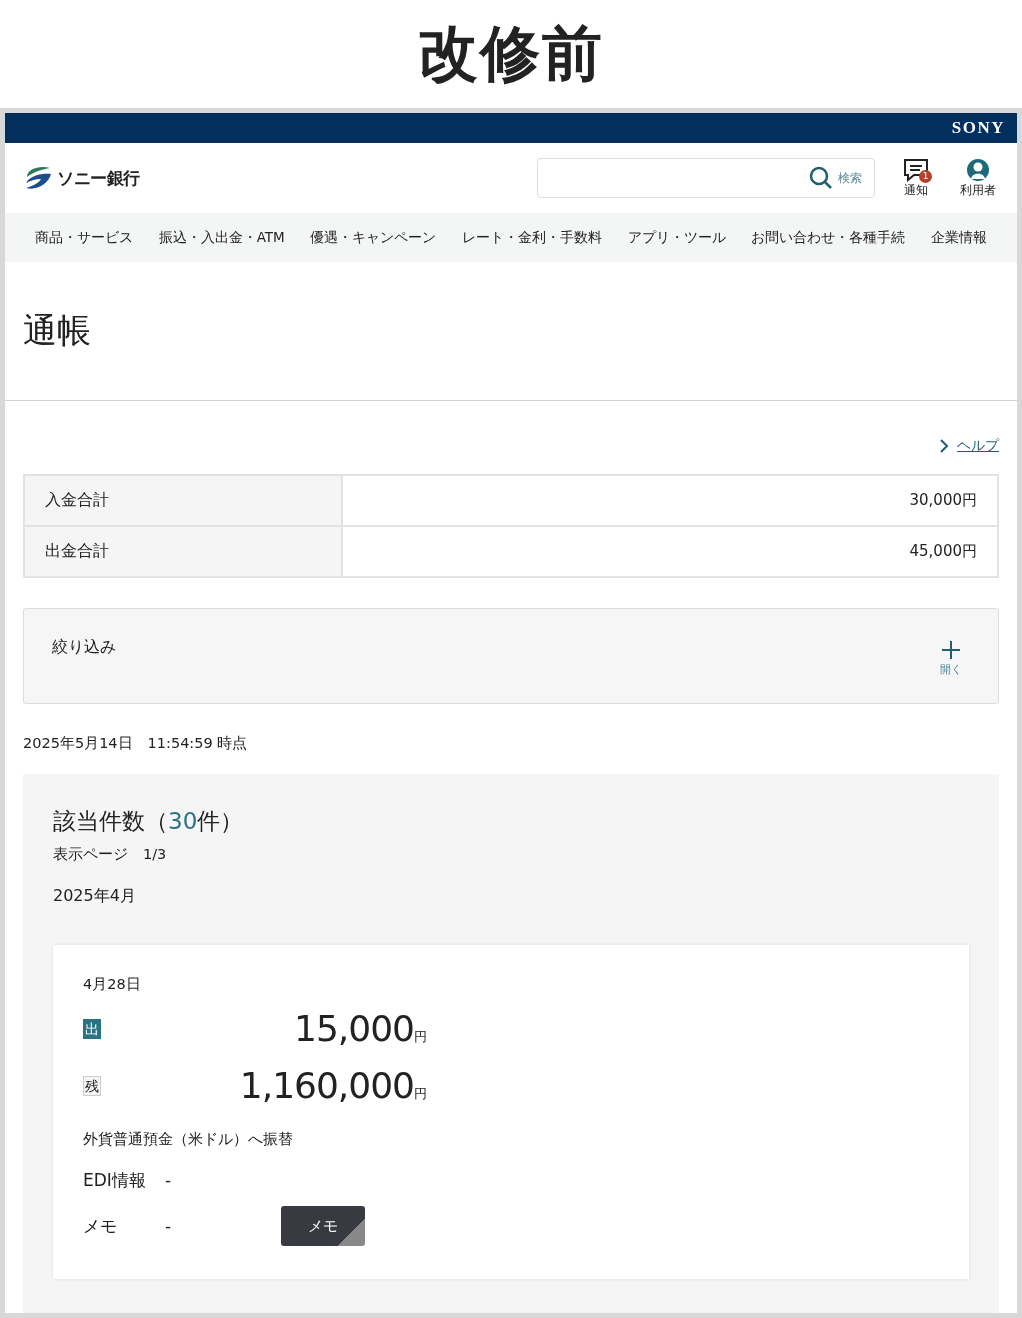 The width and height of the screenshot is (1022, 1318). Describe the element at coordinates (916, 169) in the screenshot. I see `chat-icon` at that location.